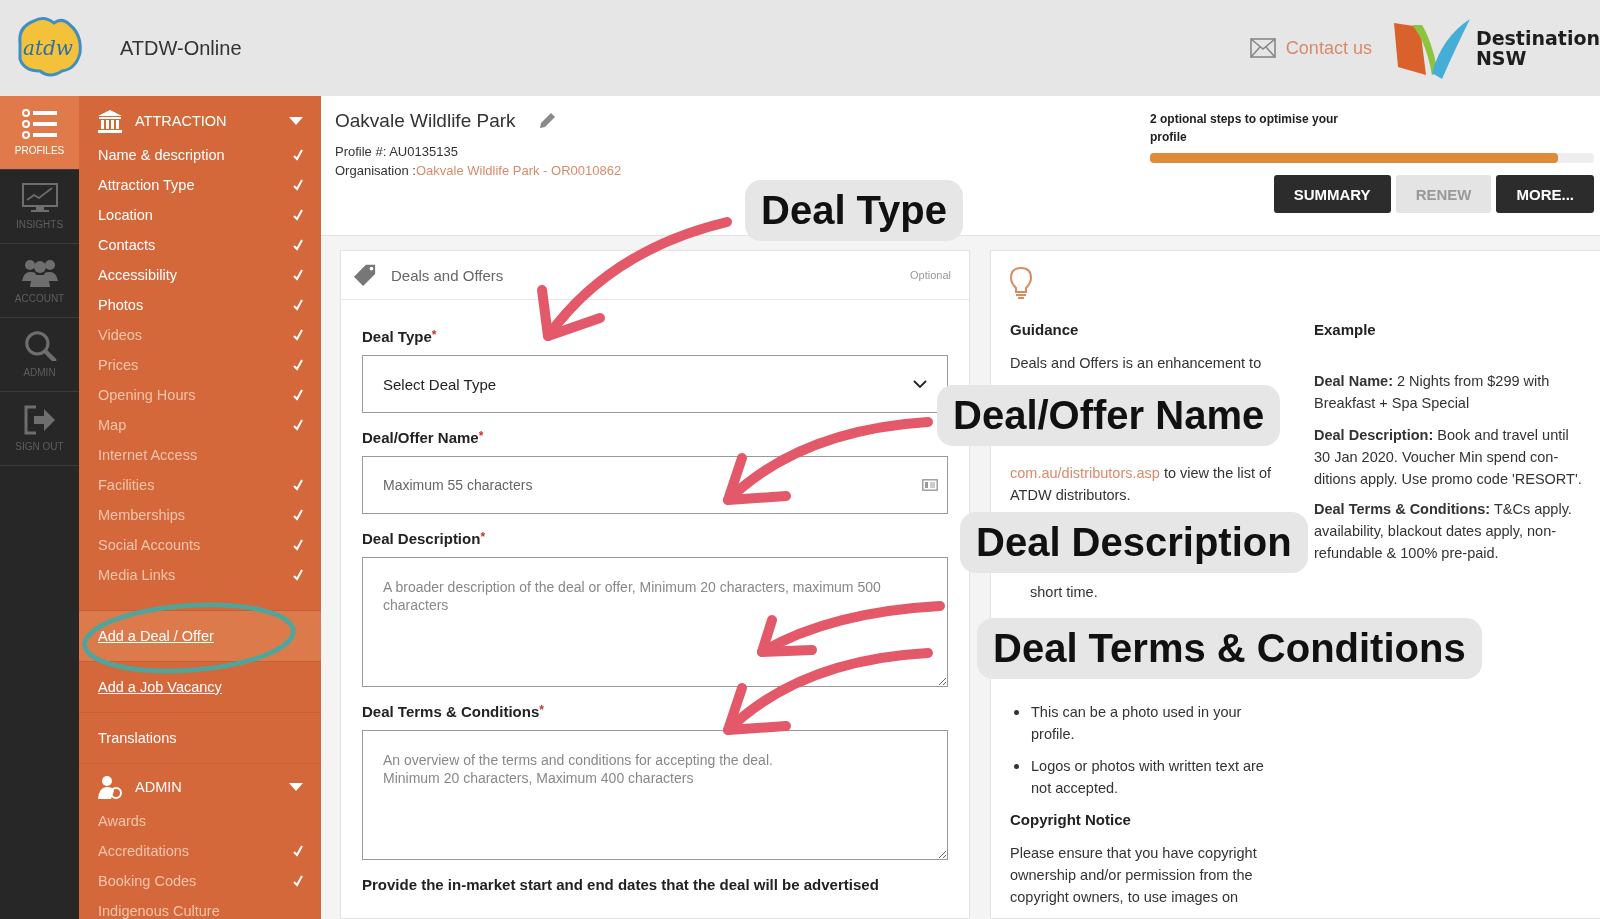 Image resolution: width=1600 pixels, height=919 pixels. What do you see at coordinates (397, 152) in the screenshot?
I see `profile-number: Profile #: AU0135135` at bounding box center [397, 152].